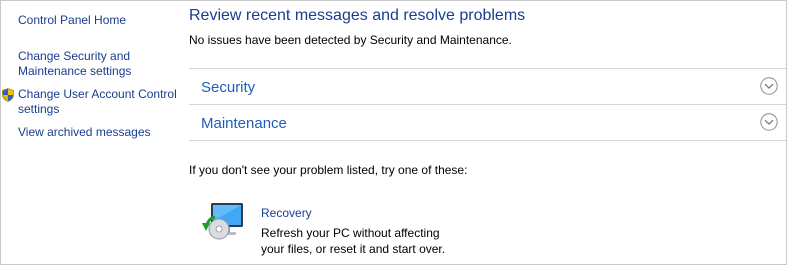 Image resolution: width=787 pixels, height=265 pixels. What do you see at coordinates (487, 122) in the screenshot?
I see `maintenance-section-header: Maintenance` at bounding box center [487, 122].